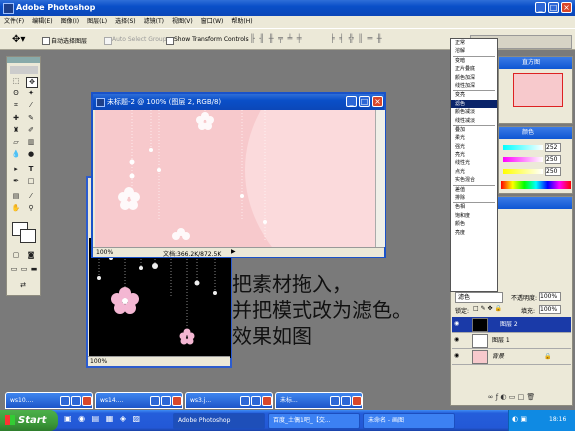  I want to click on blend-mode-select: 滤色, so click(479, 297).